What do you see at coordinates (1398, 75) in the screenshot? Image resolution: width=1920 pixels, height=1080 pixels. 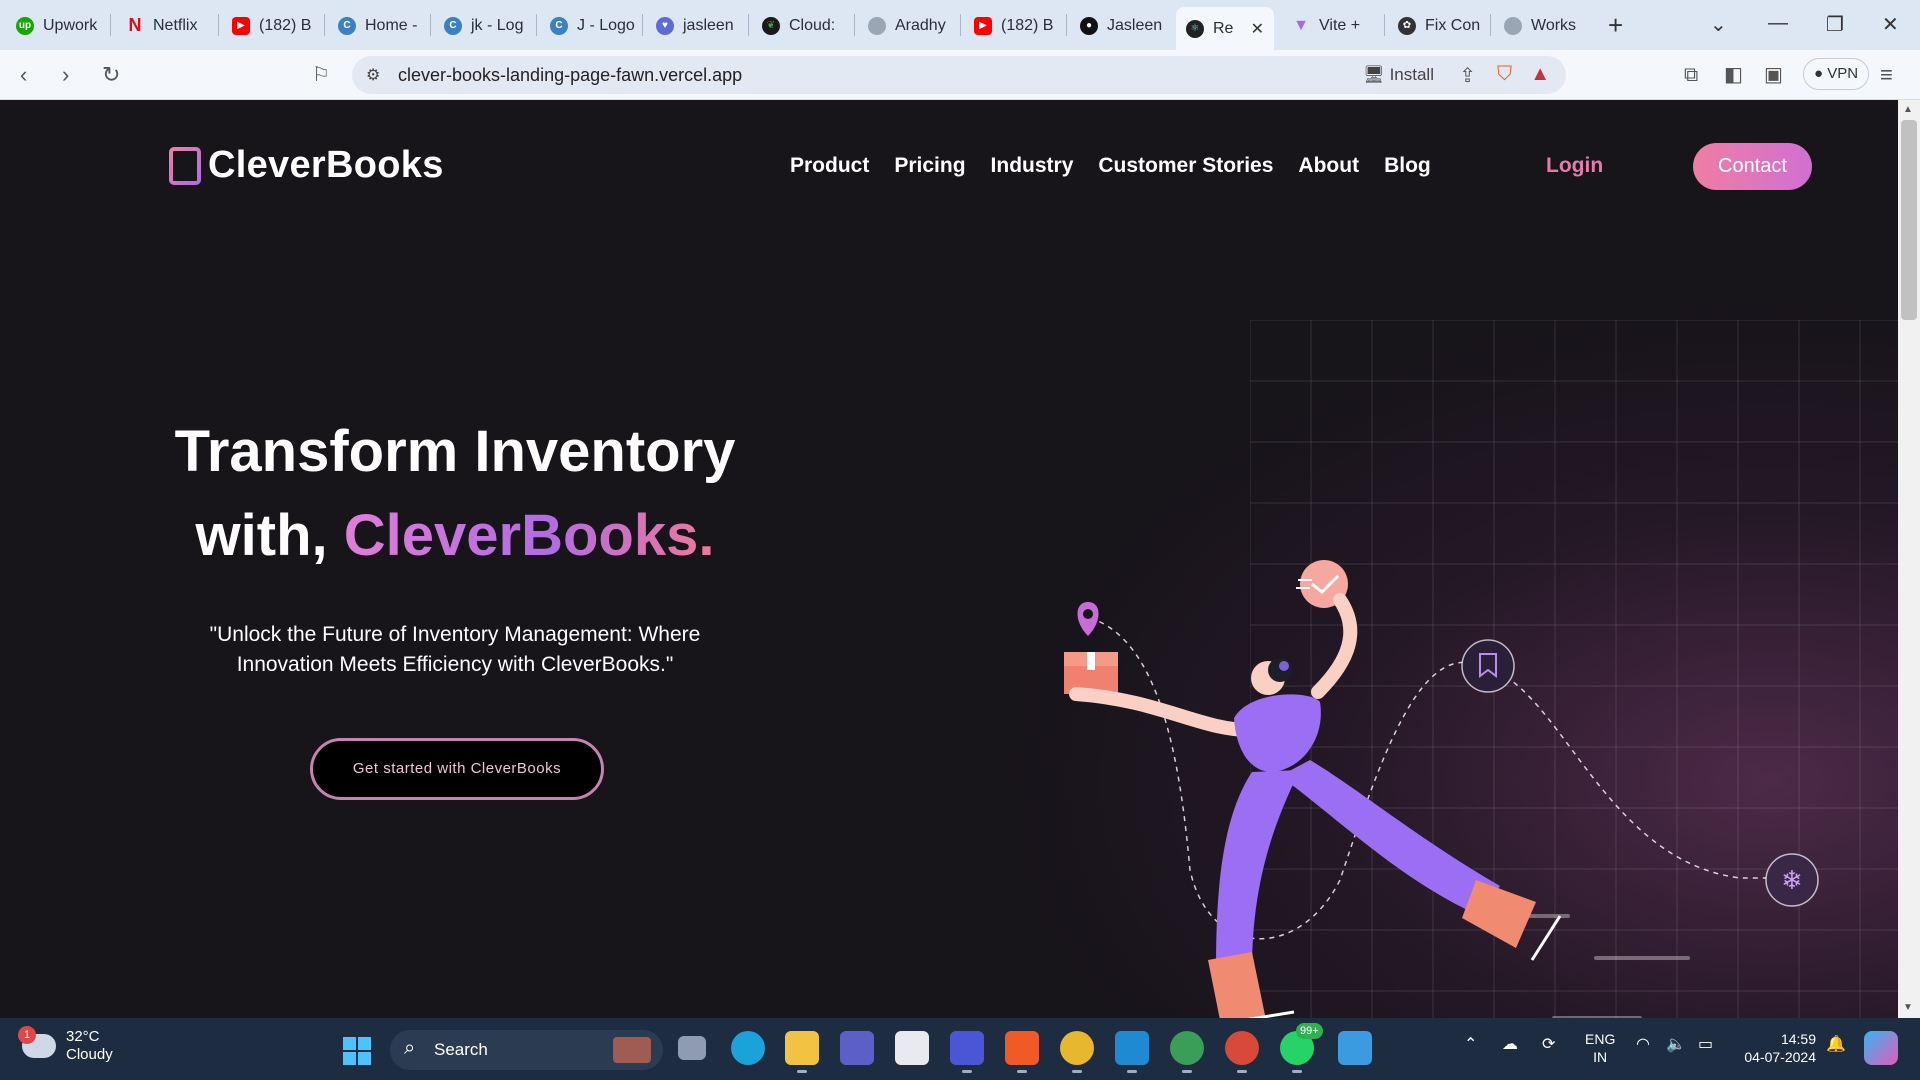 I see `install-button: 🖥 Install` at bounding box center [1398, 75].